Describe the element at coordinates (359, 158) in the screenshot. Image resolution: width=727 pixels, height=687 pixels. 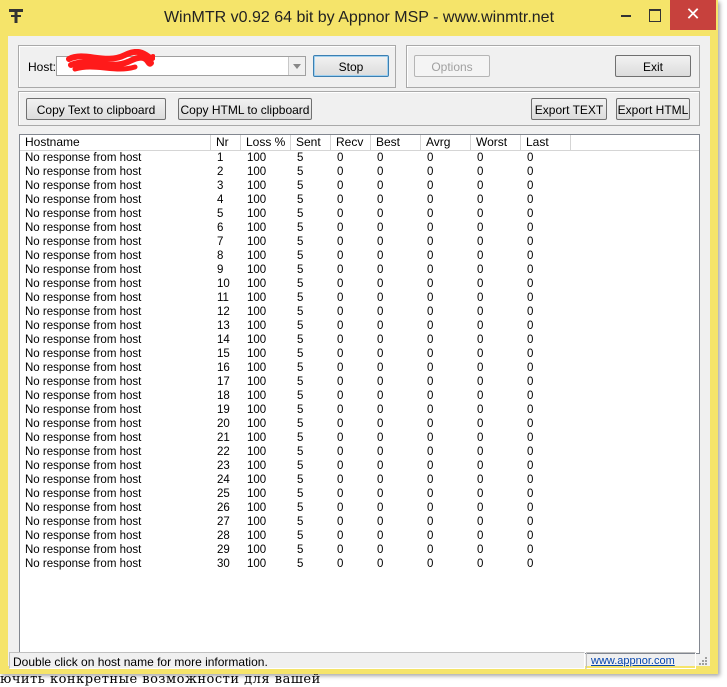
I see `table-row: No response from host 1 100 5 0 0 0 0 0` at that location.